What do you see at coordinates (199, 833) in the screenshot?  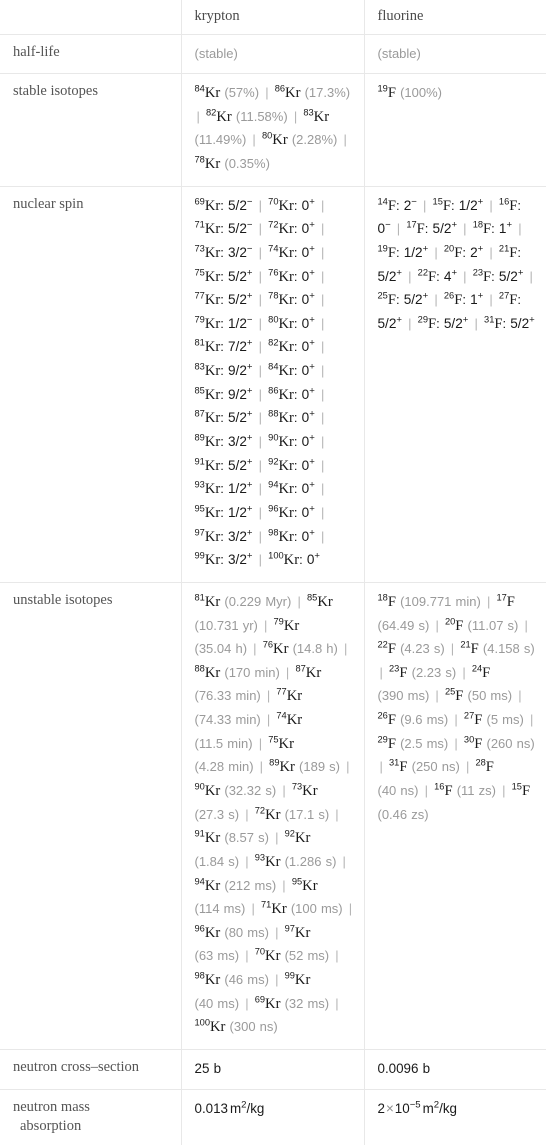 I see `mass-number: 91` at bounding box center [199, 833].